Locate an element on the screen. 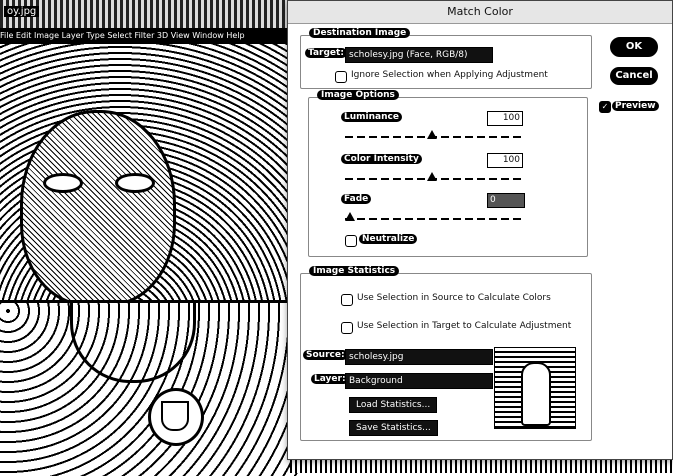  left-eye is located at coordinates (63, 183).